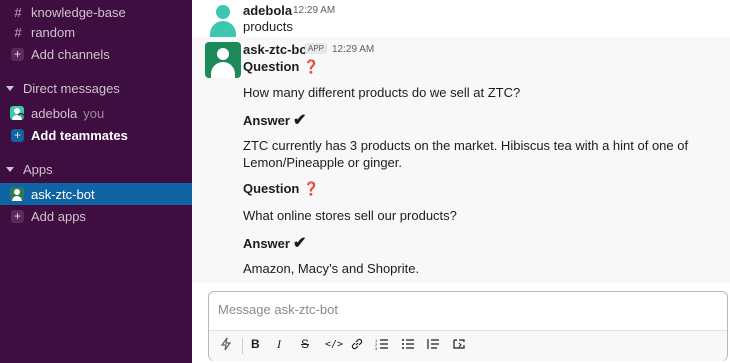 The width and height of the screenshot is (730, 363). I want to click on message-author: adebola, so click(267, 10).